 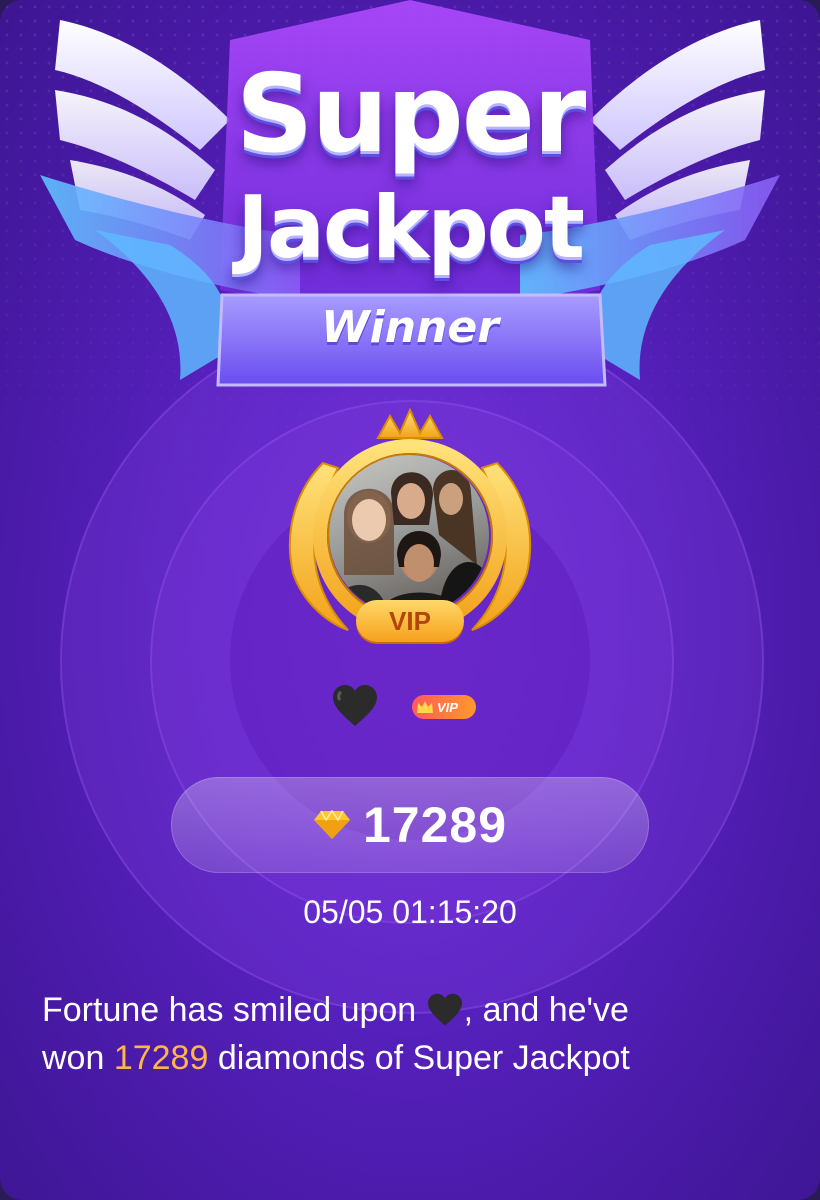 What do you see at coordinates (410, 912) in the screenshot?
I see `win-timestamp: 05/05 01:15:20` at bounding box center [410, 912].